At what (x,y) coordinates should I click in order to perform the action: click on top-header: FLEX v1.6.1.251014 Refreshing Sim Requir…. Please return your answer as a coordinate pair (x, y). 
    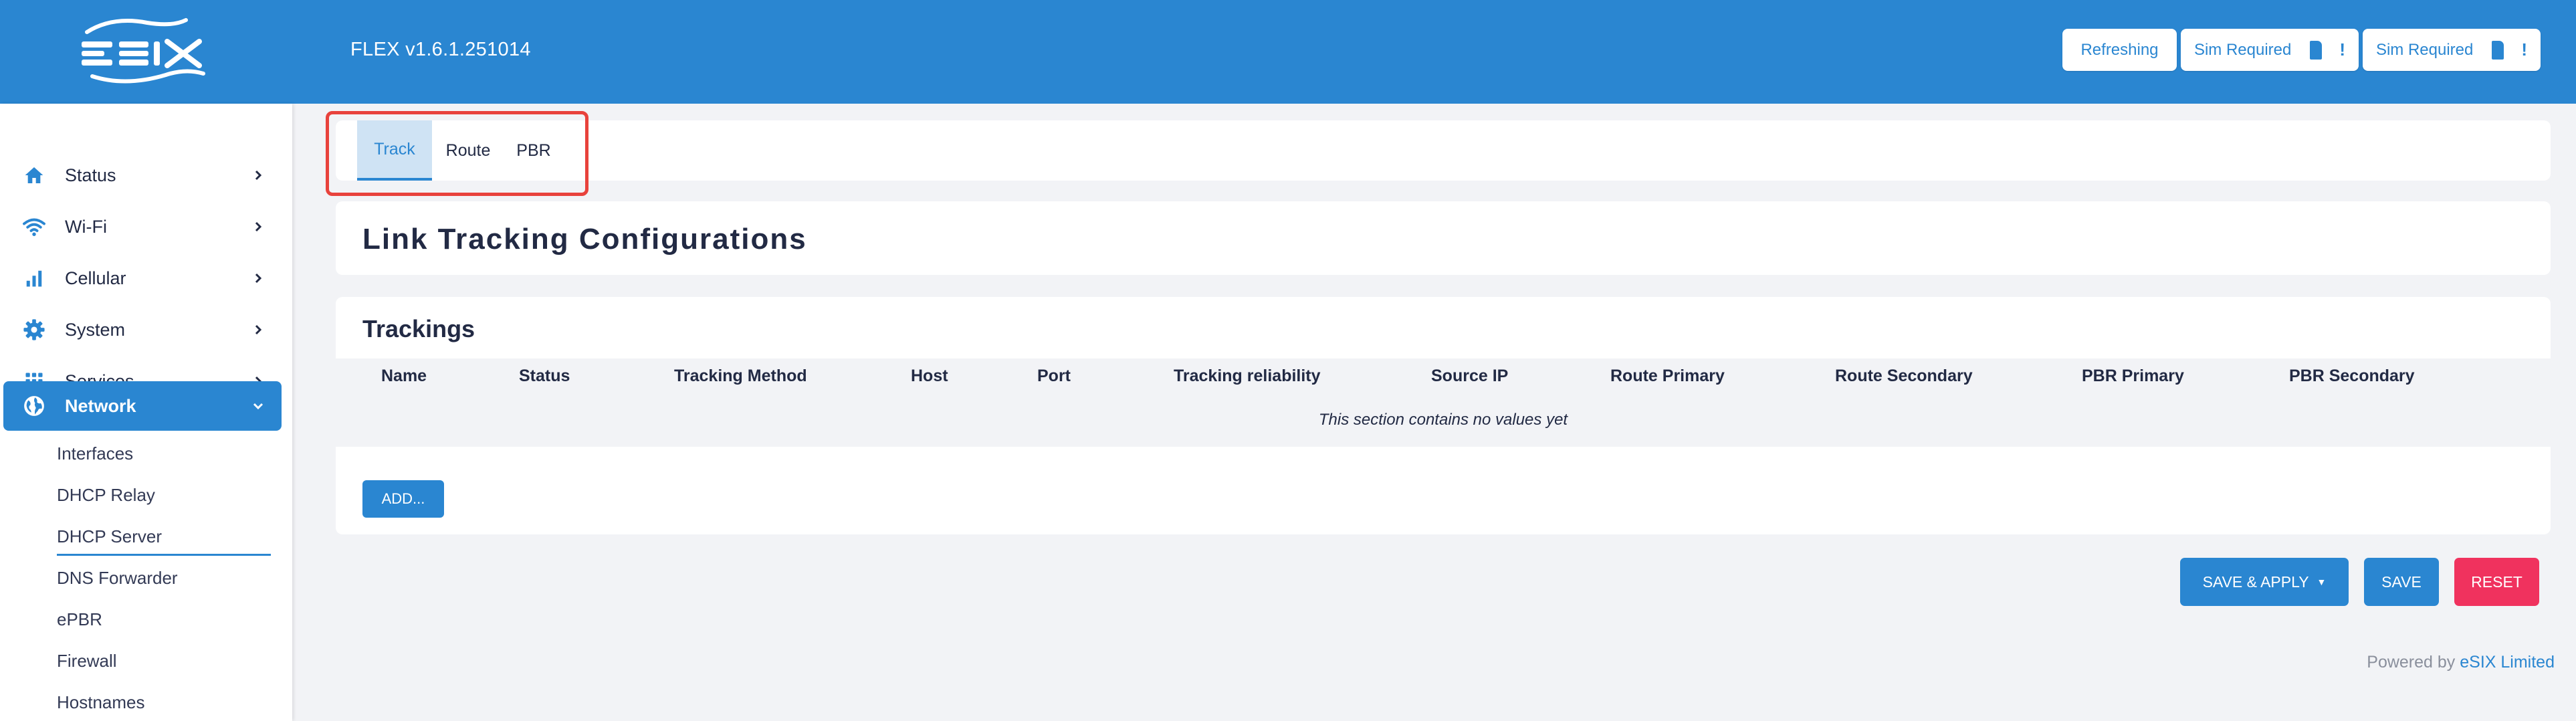
    Looking at the image, I should click on (1288, 52).